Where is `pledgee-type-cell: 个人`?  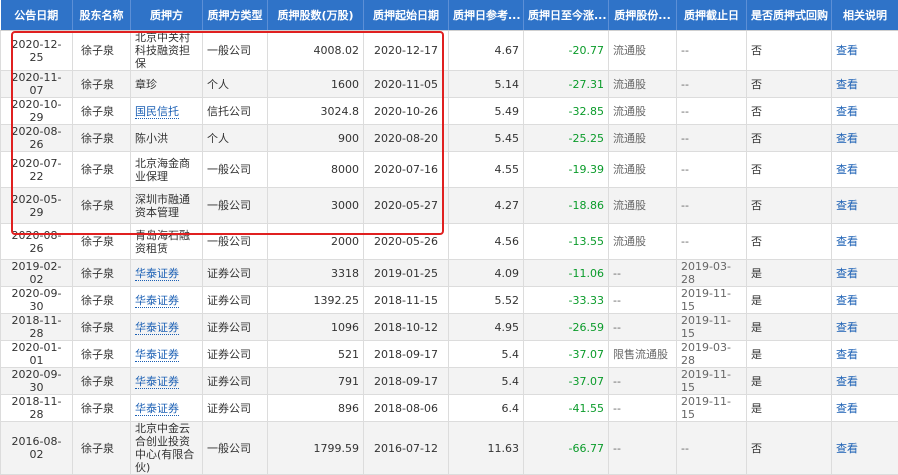
pledgee-type-cell: 个人 is located at coordinates (235, 138).